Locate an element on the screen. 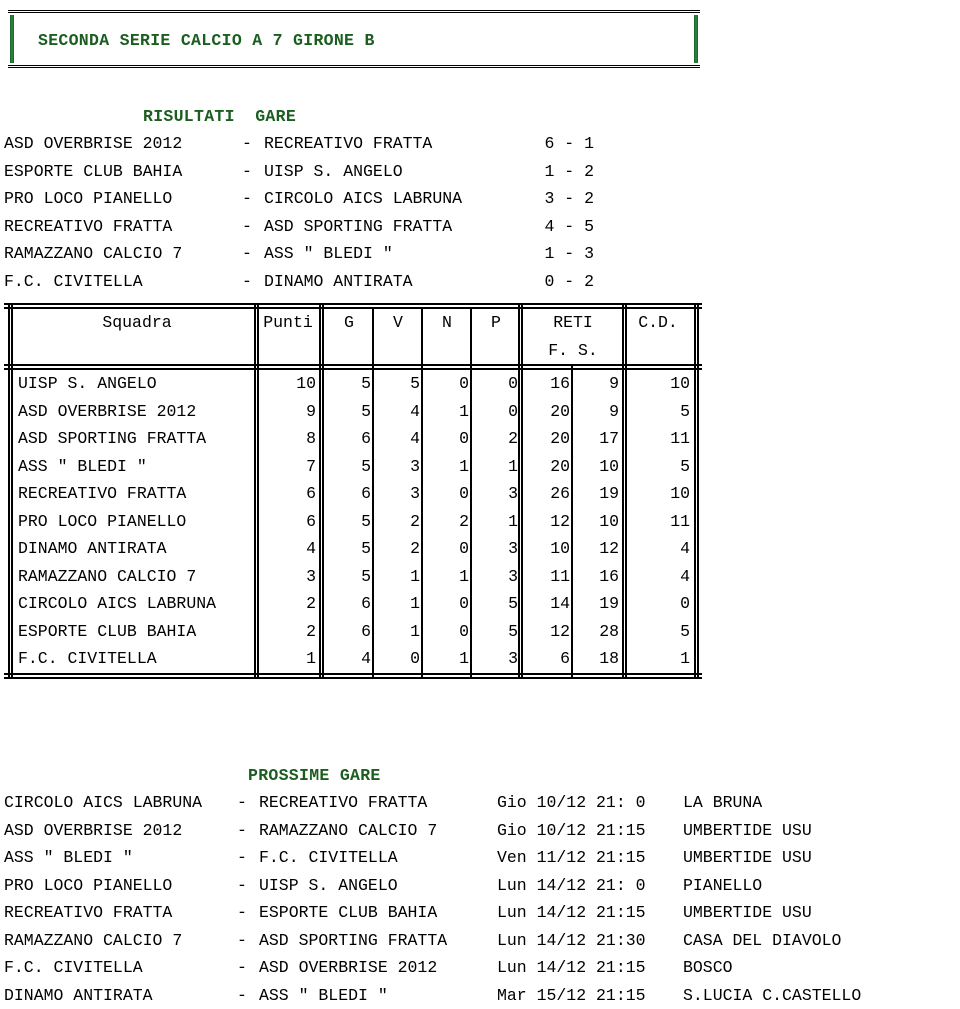 Image resolution: width=960 pixels, height=1009 pixels. upcoming-section-heading: PROSSIME GARE is located at coordinates (314, 776).